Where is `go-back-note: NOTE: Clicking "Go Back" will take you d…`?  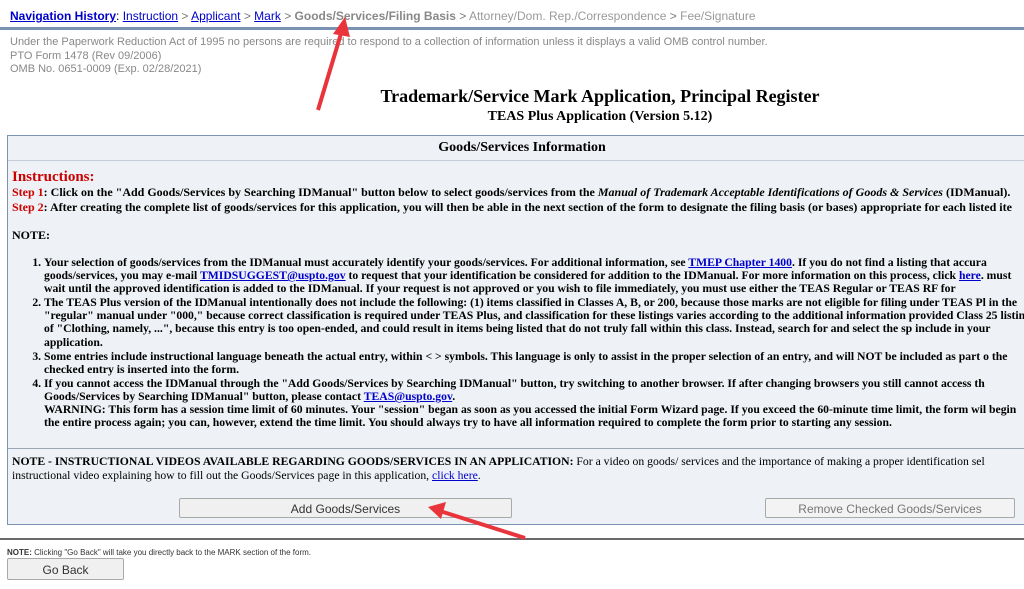 go-back-note: NOTE: Clicking "Go Back" will take you d… is located at coordinates (159, 552).